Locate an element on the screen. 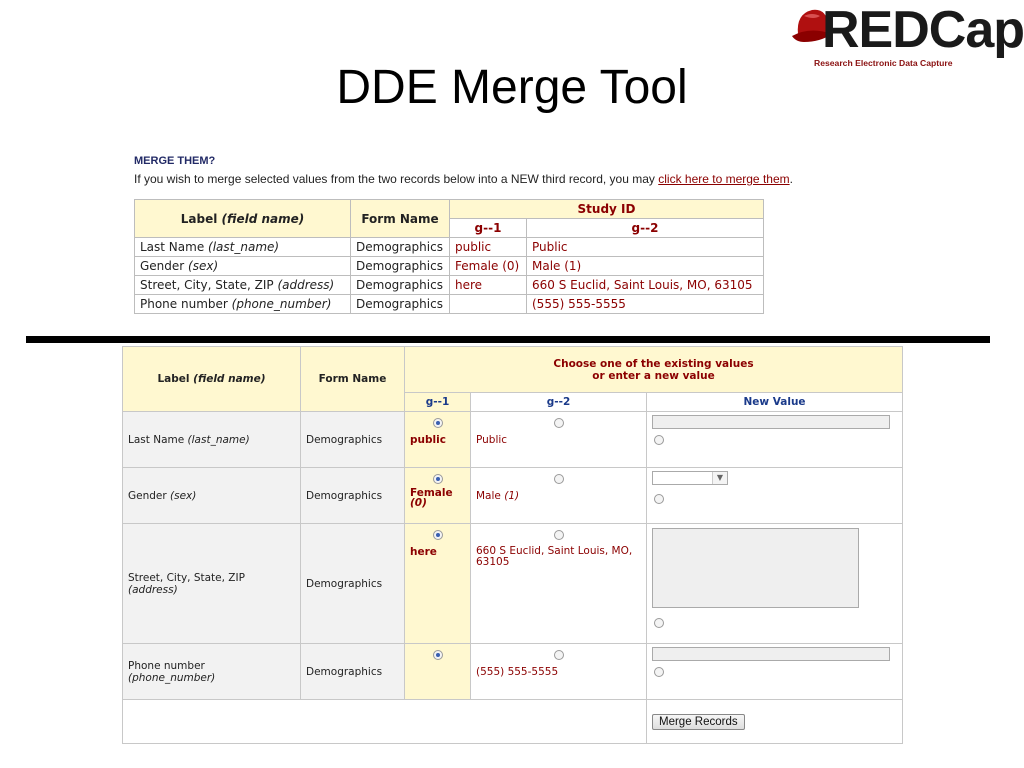  new-value-cell: ▼ is located at coordinates (774, 495).